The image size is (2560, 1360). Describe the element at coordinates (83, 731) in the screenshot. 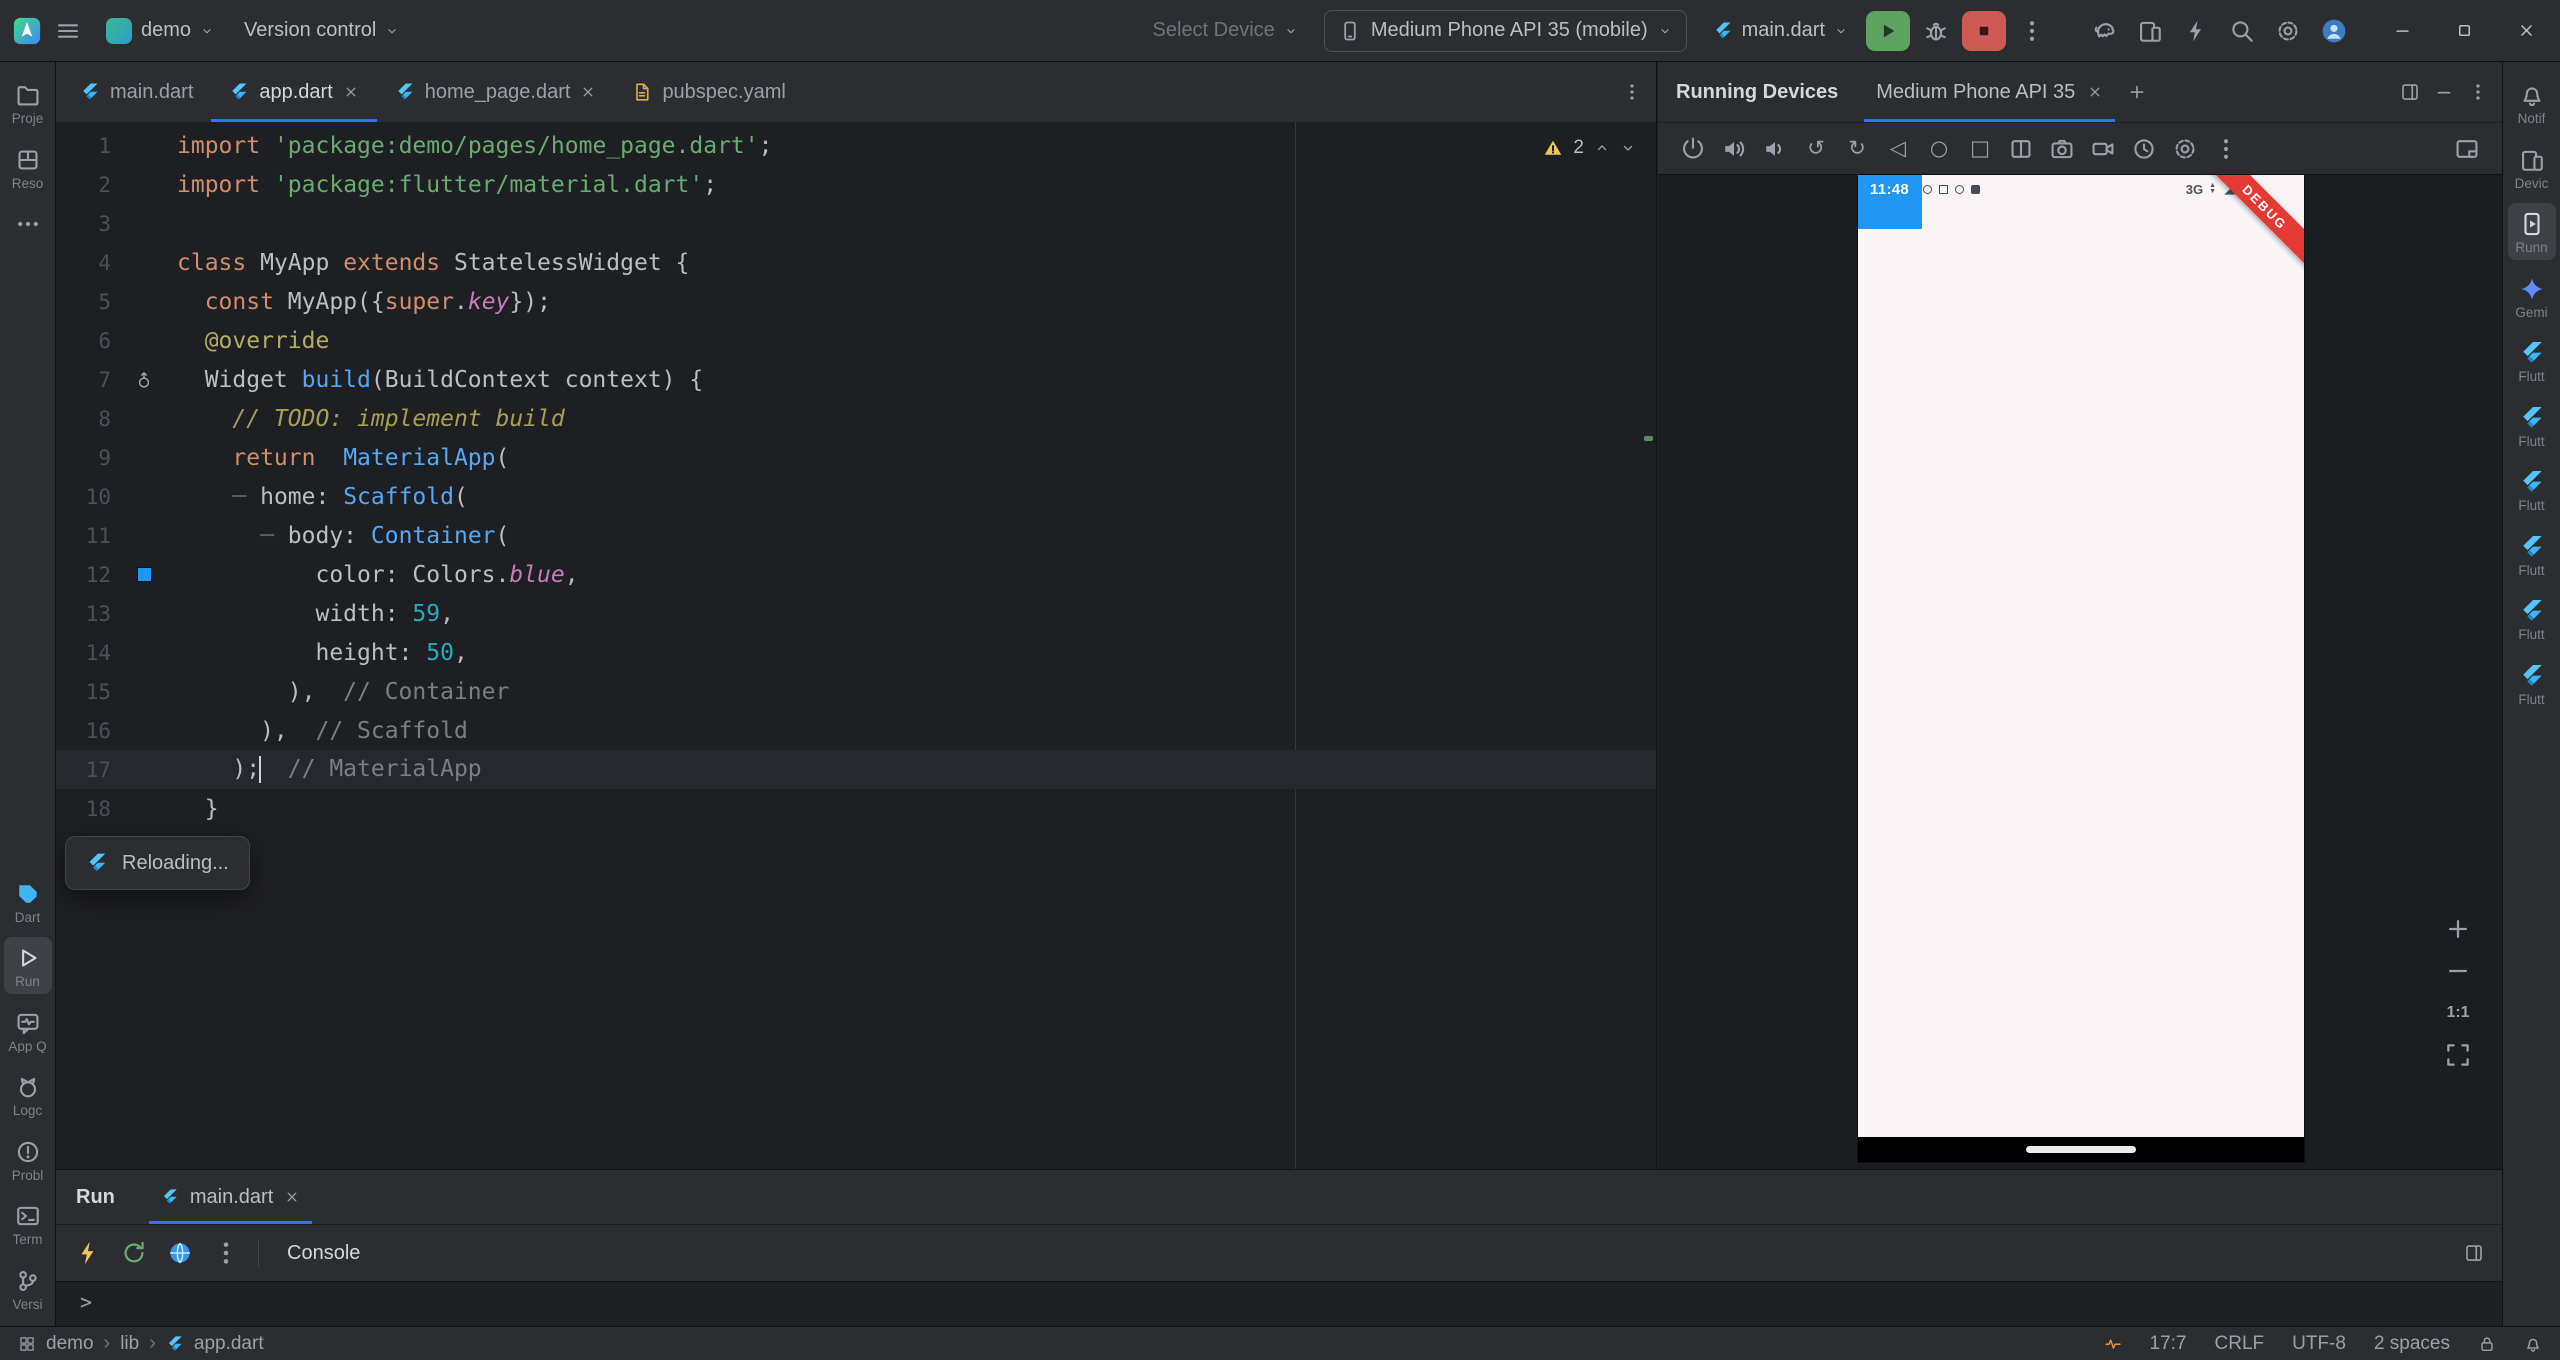

I see `line-number: 16` at that location.